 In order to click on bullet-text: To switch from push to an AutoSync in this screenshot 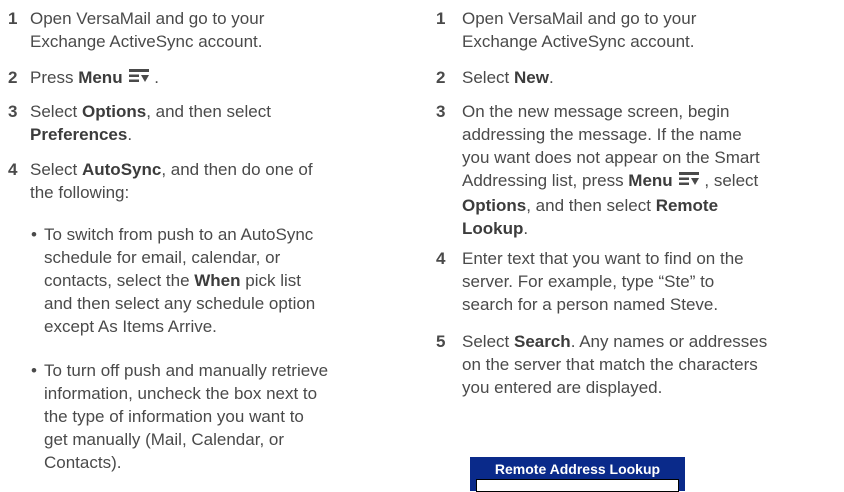, I will do `click(179, 234)`.